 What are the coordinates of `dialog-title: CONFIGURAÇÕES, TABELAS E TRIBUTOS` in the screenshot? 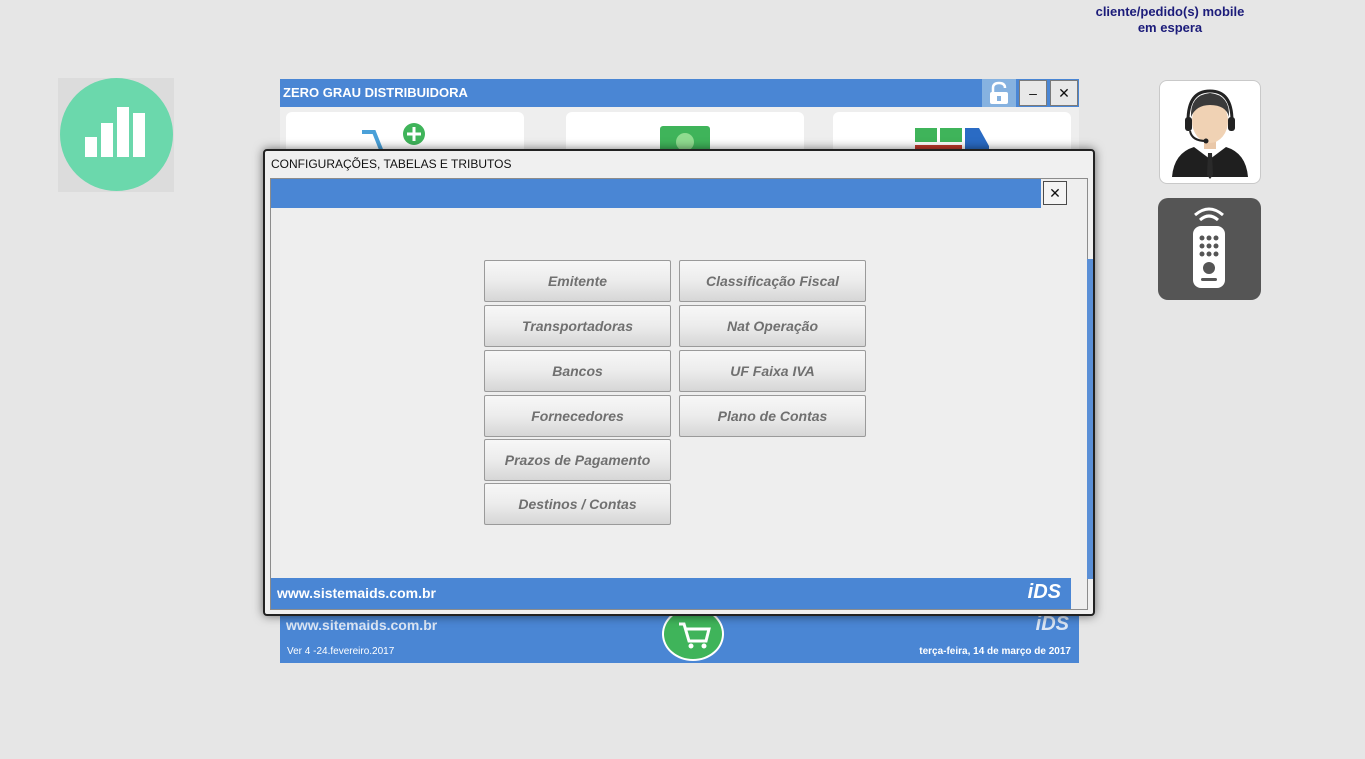 It's located at (391, 164).